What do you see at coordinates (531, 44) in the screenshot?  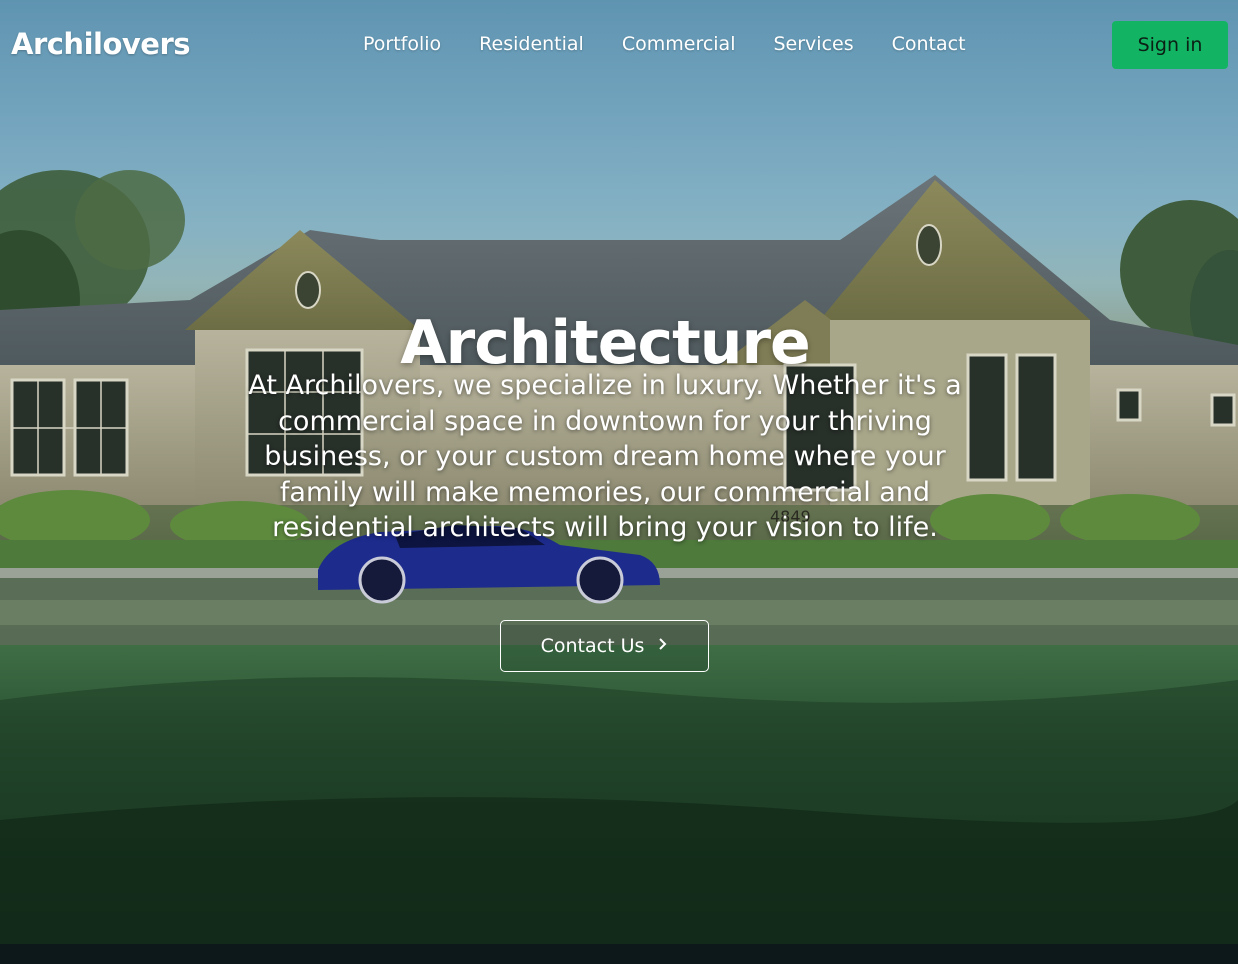 I see `nav-link-residential: Residential` at bounding box center [531, 44].